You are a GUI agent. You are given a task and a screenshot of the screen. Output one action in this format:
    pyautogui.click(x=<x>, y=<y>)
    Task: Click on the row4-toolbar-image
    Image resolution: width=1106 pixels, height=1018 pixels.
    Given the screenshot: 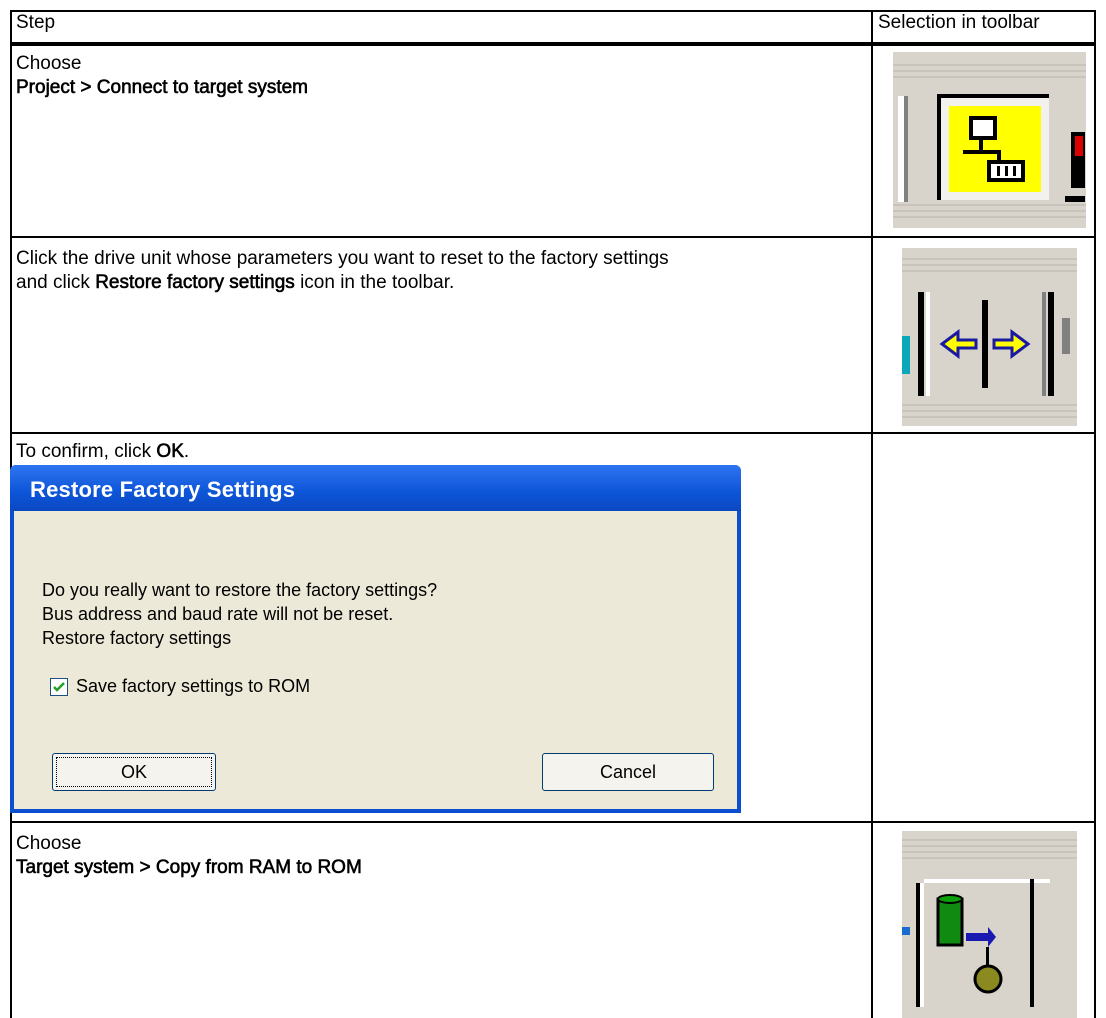 What is the action you would take?
    pyautogui.click(x=989, y=924)
    